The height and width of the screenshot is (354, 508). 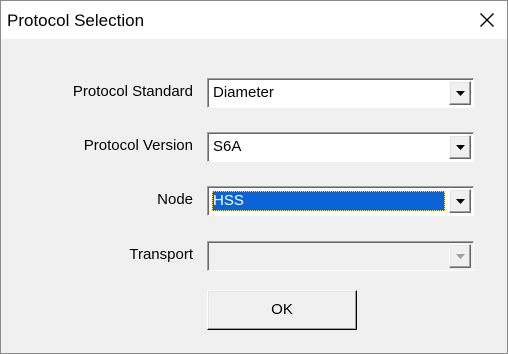 What do you see at coordinates (254, 20) in the screenshot?
I see `title-bar: Protocol Selection` at bounding box center [254, 20].